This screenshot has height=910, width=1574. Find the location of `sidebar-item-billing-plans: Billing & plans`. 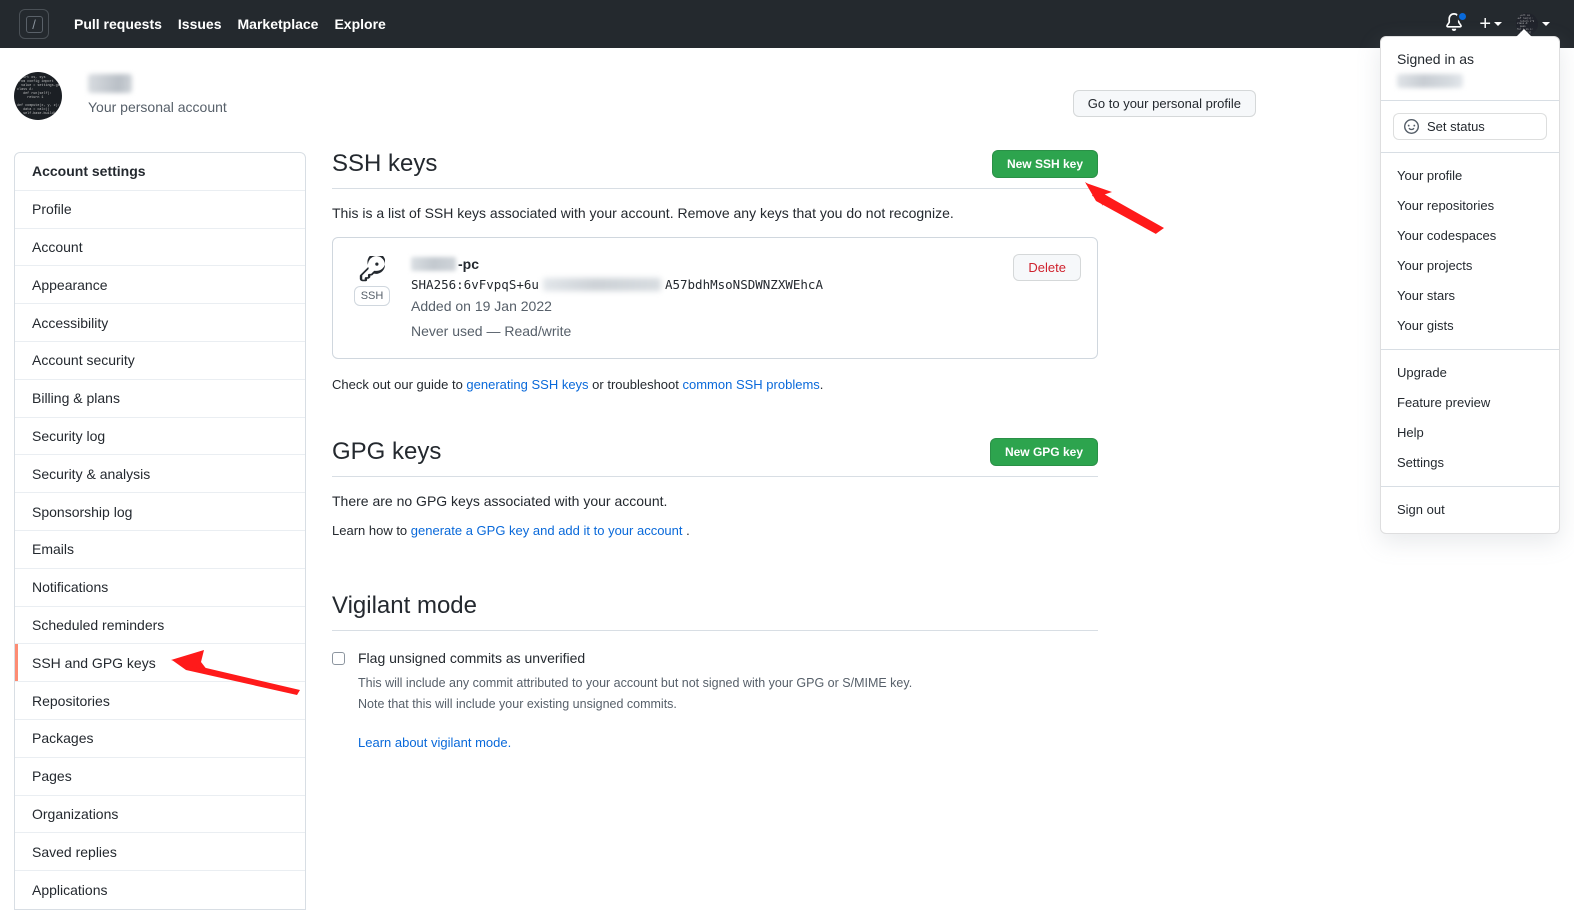

sidebar-item-billing-plans: Billing & plans is located at coordinates (160, 399).